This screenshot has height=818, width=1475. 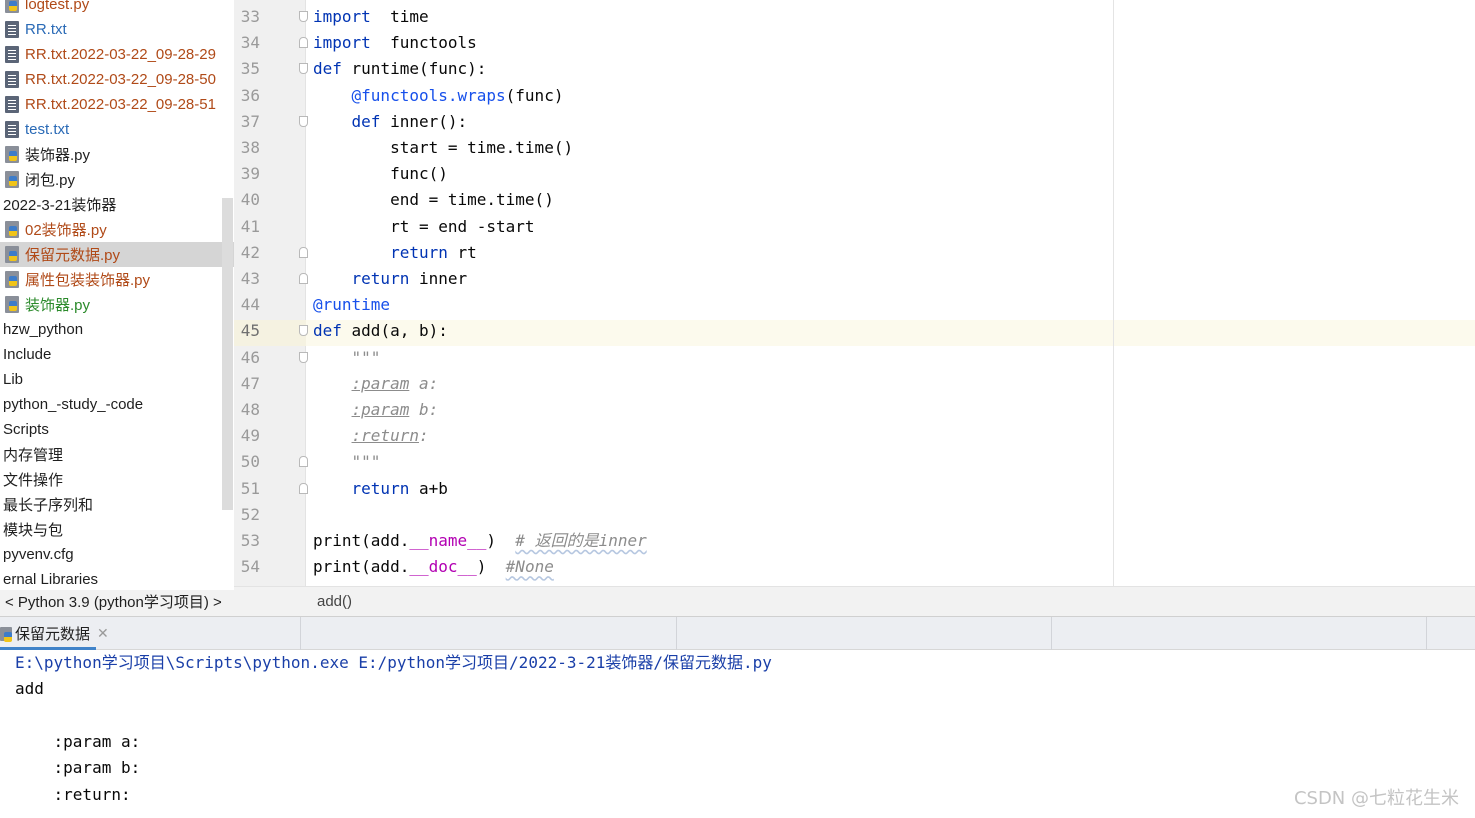 I want to click on tree-item: 闭包.py, so click(x=111, y=179).